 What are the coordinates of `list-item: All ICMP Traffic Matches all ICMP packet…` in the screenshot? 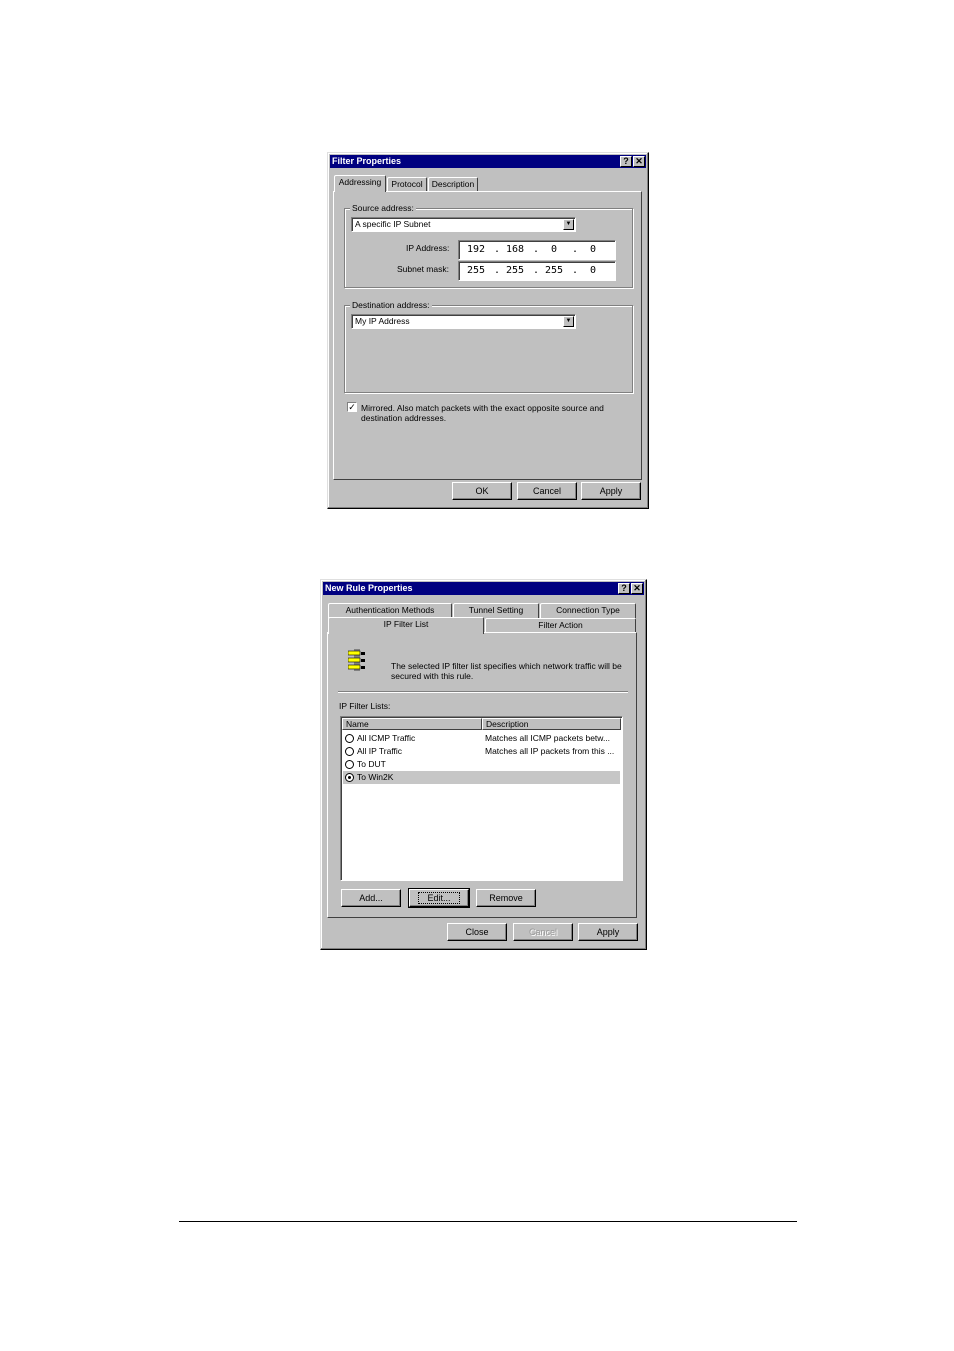 It's located at (481, 738).